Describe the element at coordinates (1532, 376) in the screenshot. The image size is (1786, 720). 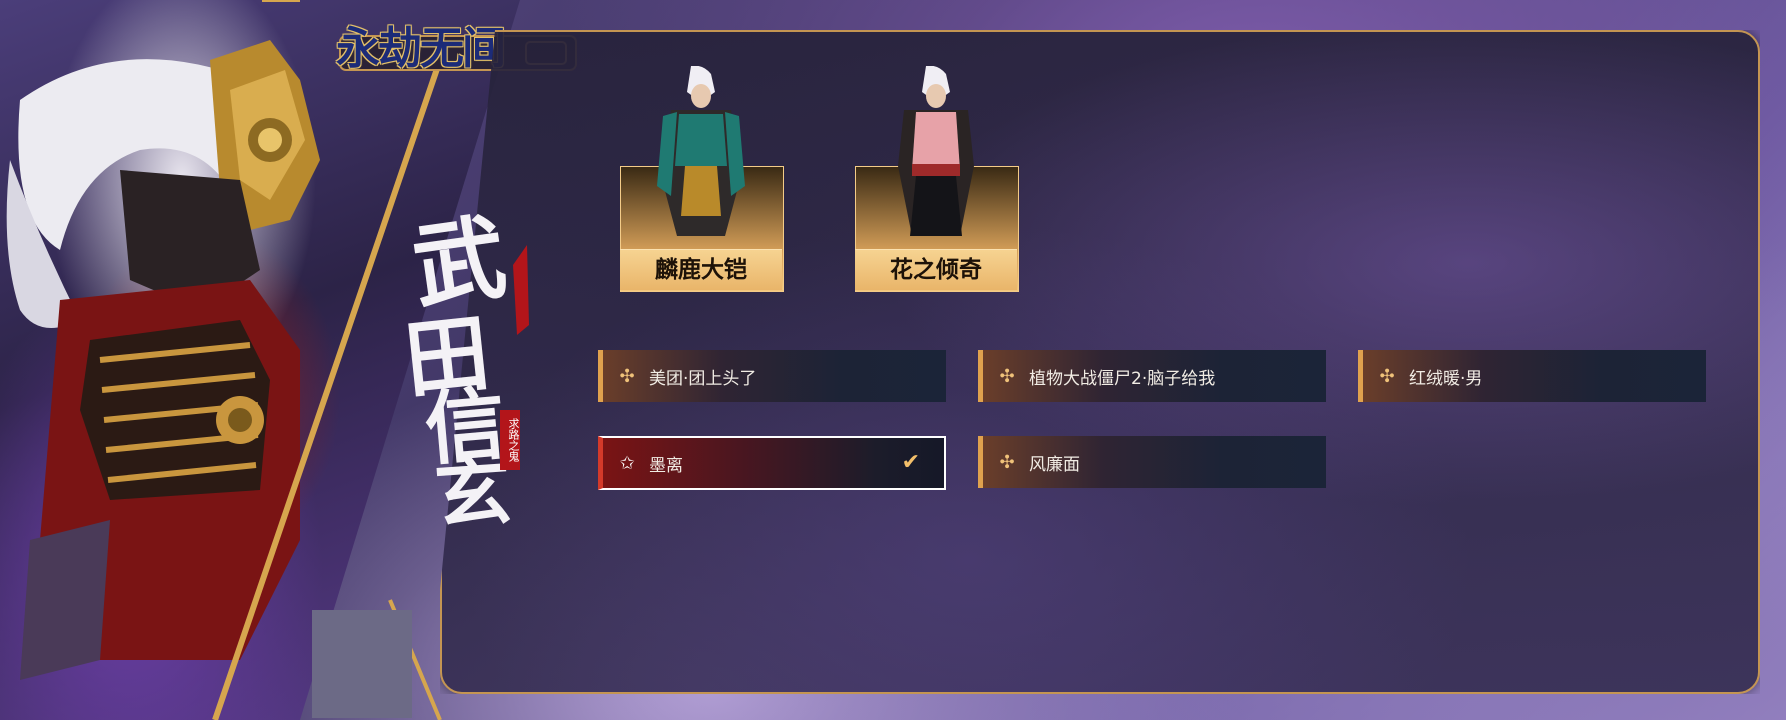
I see `option-hongrong: ✣ 红绒暖·男` at that location.